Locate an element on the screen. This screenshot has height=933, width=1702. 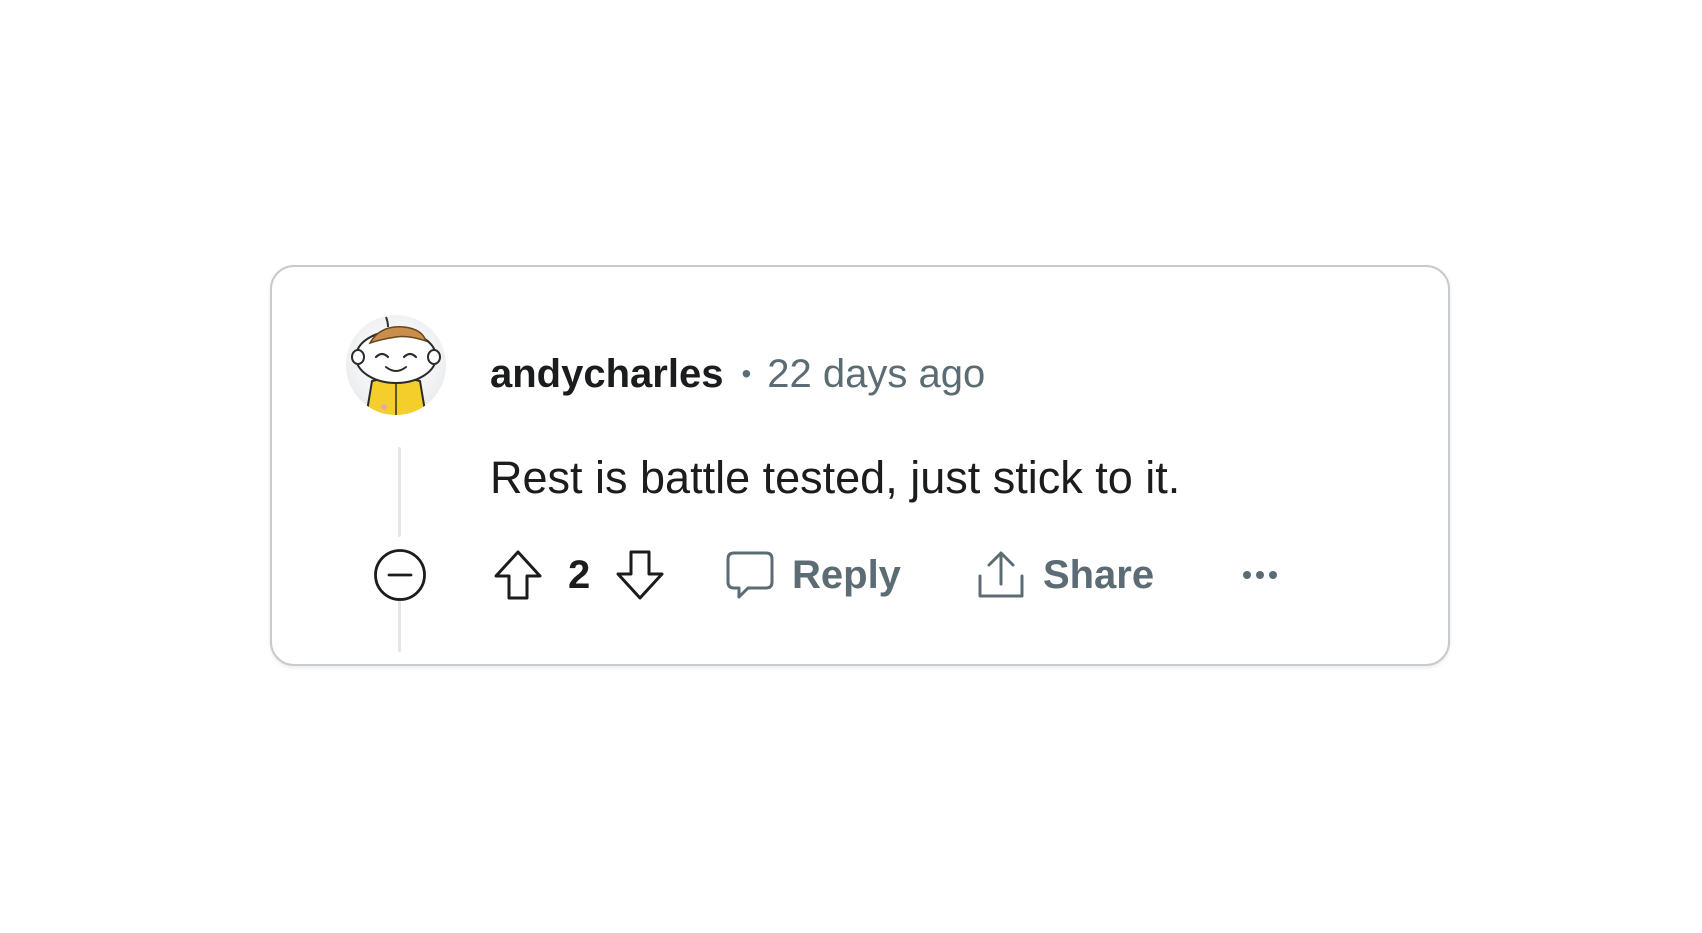
arrow-up-outline-icon is located at coordinates (518, 575).